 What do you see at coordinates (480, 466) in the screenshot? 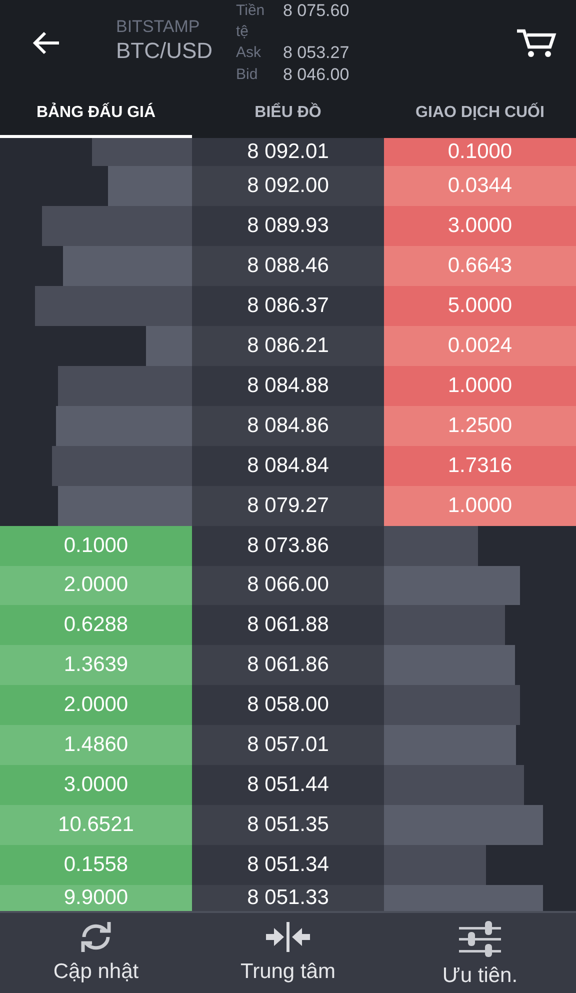
I see `ask-amount: 1.7316` at bounding box center [480, 466].